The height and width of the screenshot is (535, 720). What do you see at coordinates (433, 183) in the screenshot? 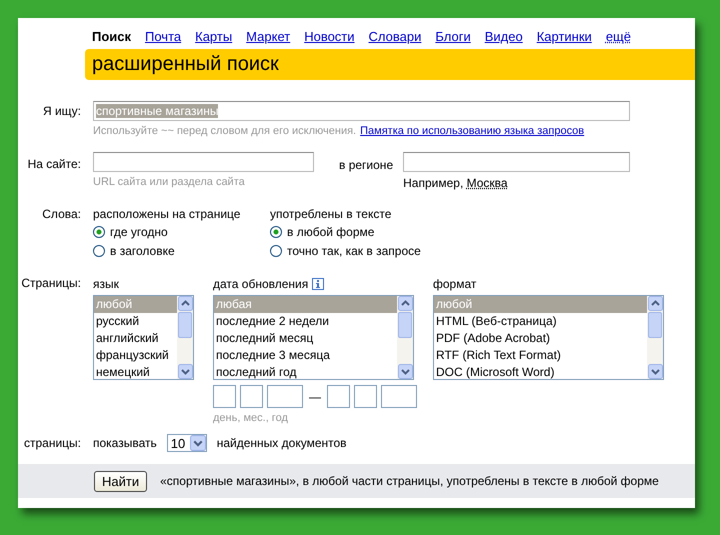
I see `example-text: Например,` at bounding box center [433, 183].